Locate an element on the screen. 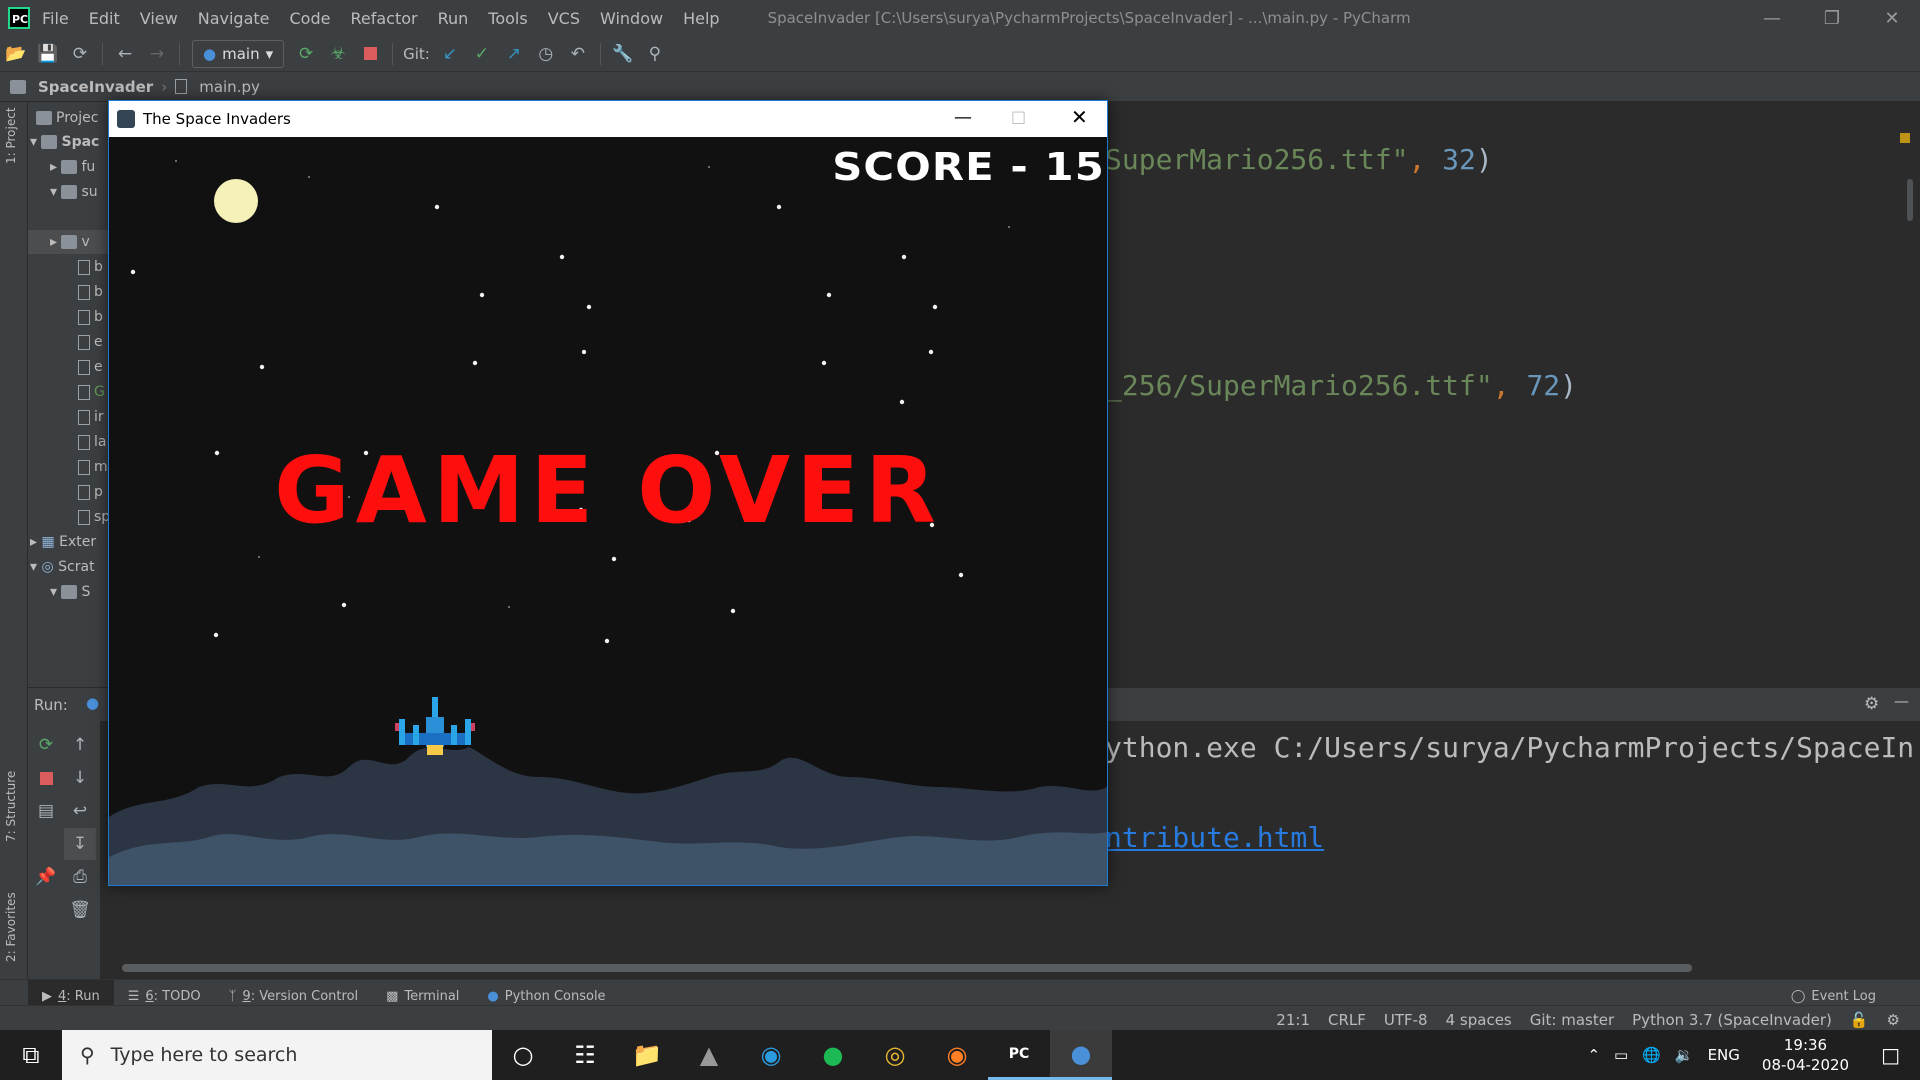 This screenshot has height=1080, width=1920. network-icon: 🌐 is located at coordinates (1651, 1055).